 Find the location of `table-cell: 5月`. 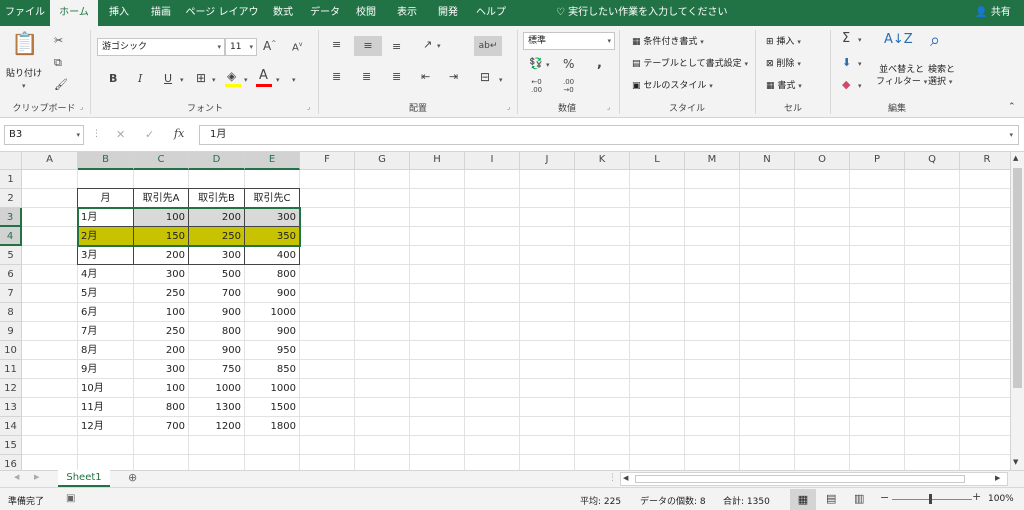

table-cell: 5月 is located at coordinates (105, 293).